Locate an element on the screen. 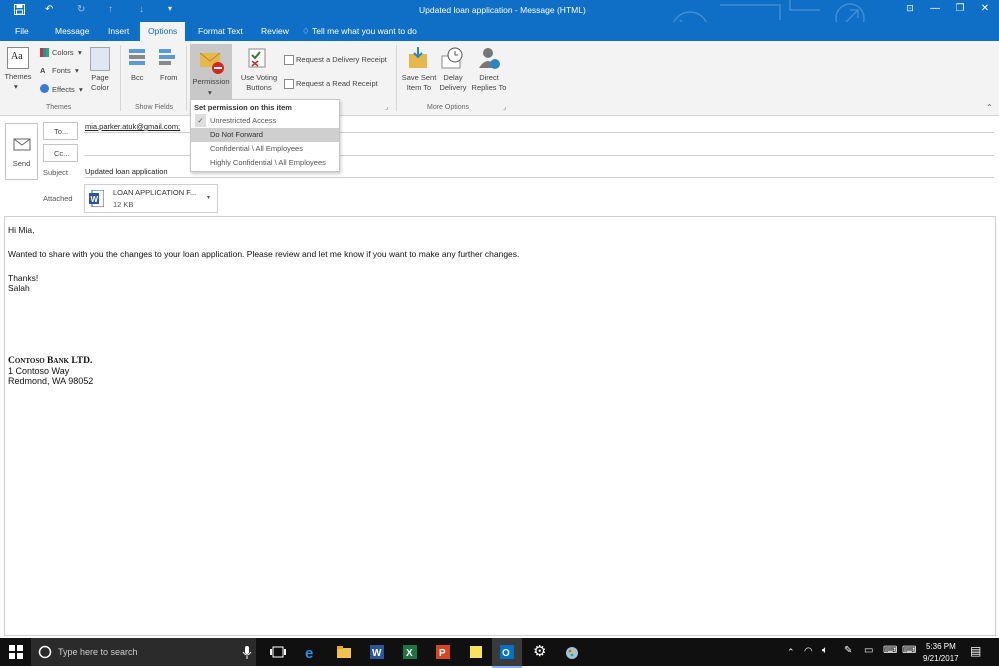  settings-gear-icon: ⚙ is located at coordinates (541, 651).